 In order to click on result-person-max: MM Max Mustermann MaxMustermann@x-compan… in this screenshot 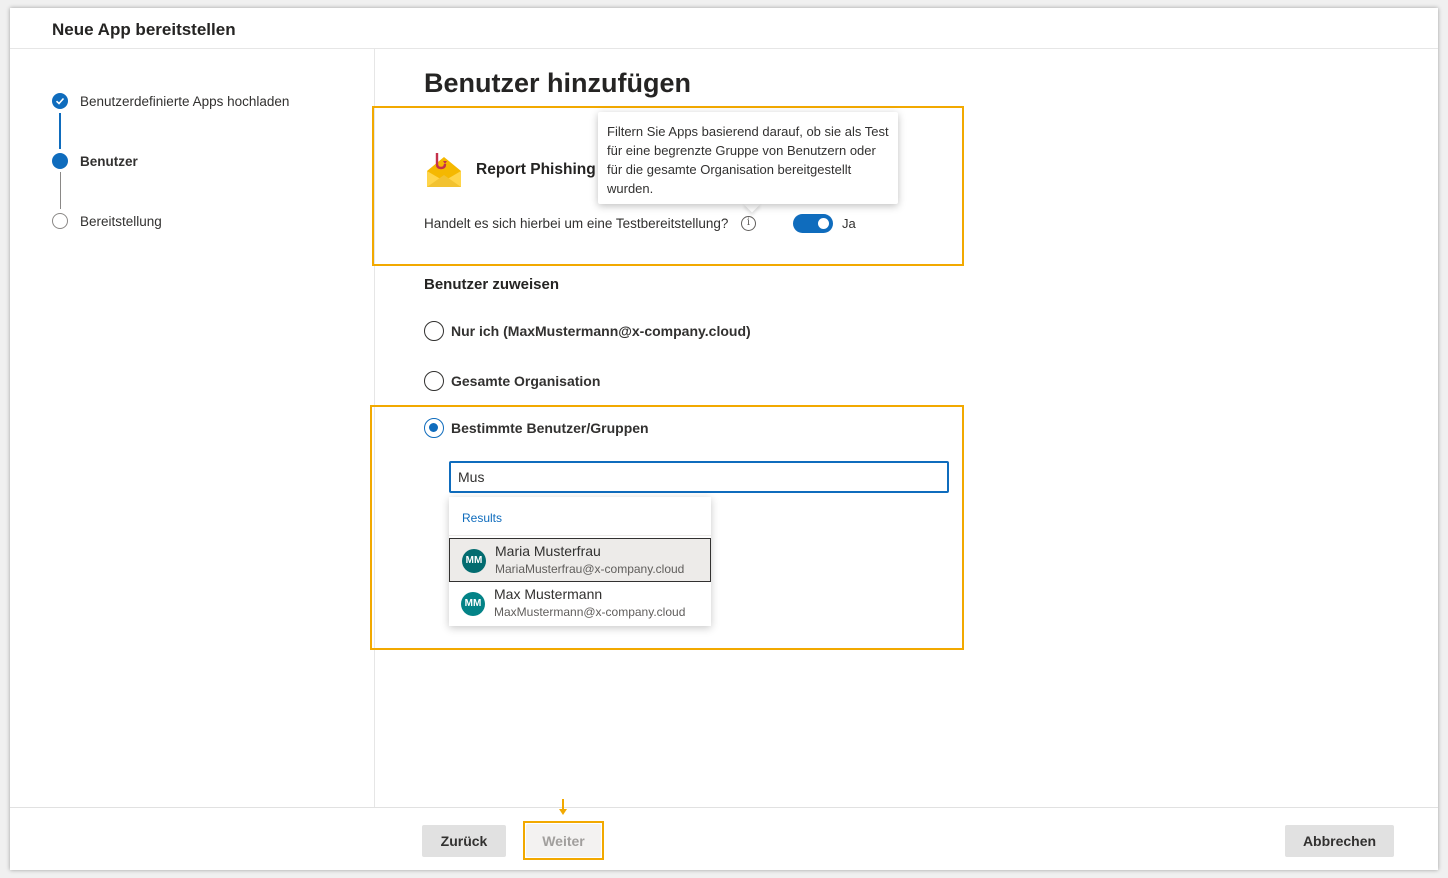, I will do `click(580, 604)`.